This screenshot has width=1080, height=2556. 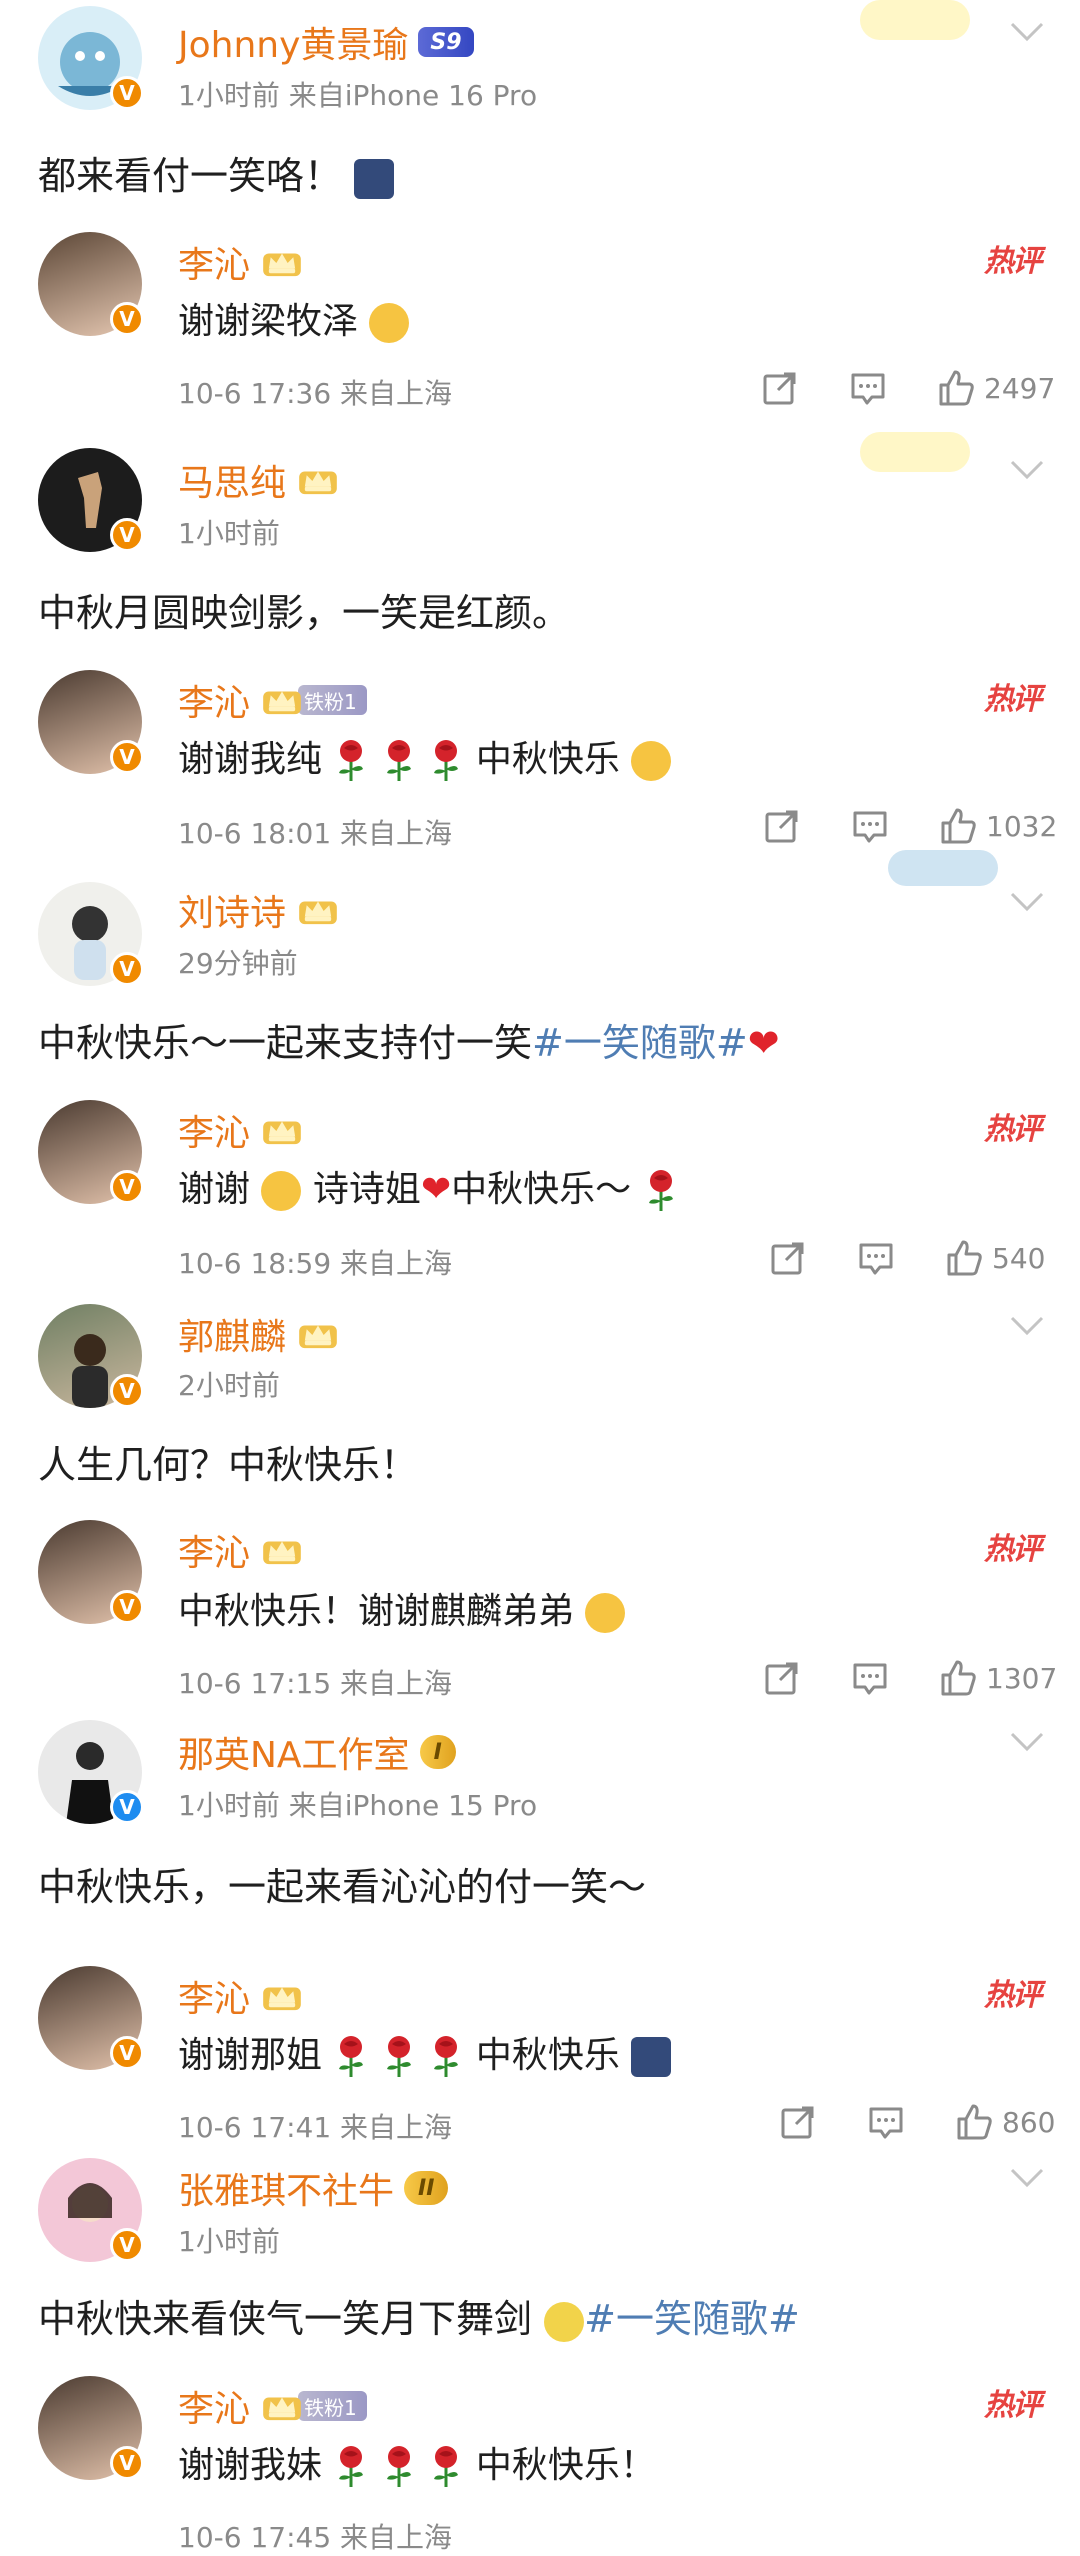 I want to click on reply-meta: 10-6 17:36 来自上海, so click(x=315, y=393).